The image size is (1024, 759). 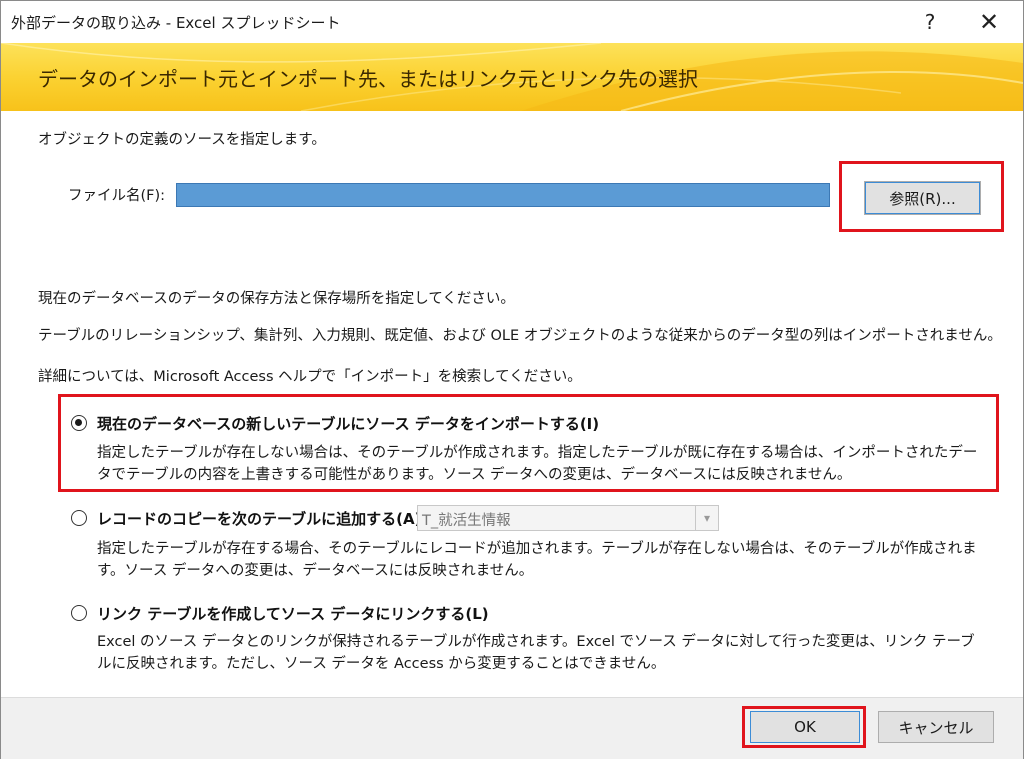 I want to click on file-name-input, so click(x=503, y=195).